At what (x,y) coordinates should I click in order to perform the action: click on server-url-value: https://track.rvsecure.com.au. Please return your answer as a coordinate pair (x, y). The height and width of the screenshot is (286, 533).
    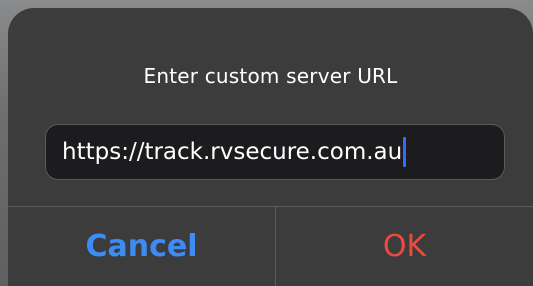
    Looking at the image, I should click on (232, 152).